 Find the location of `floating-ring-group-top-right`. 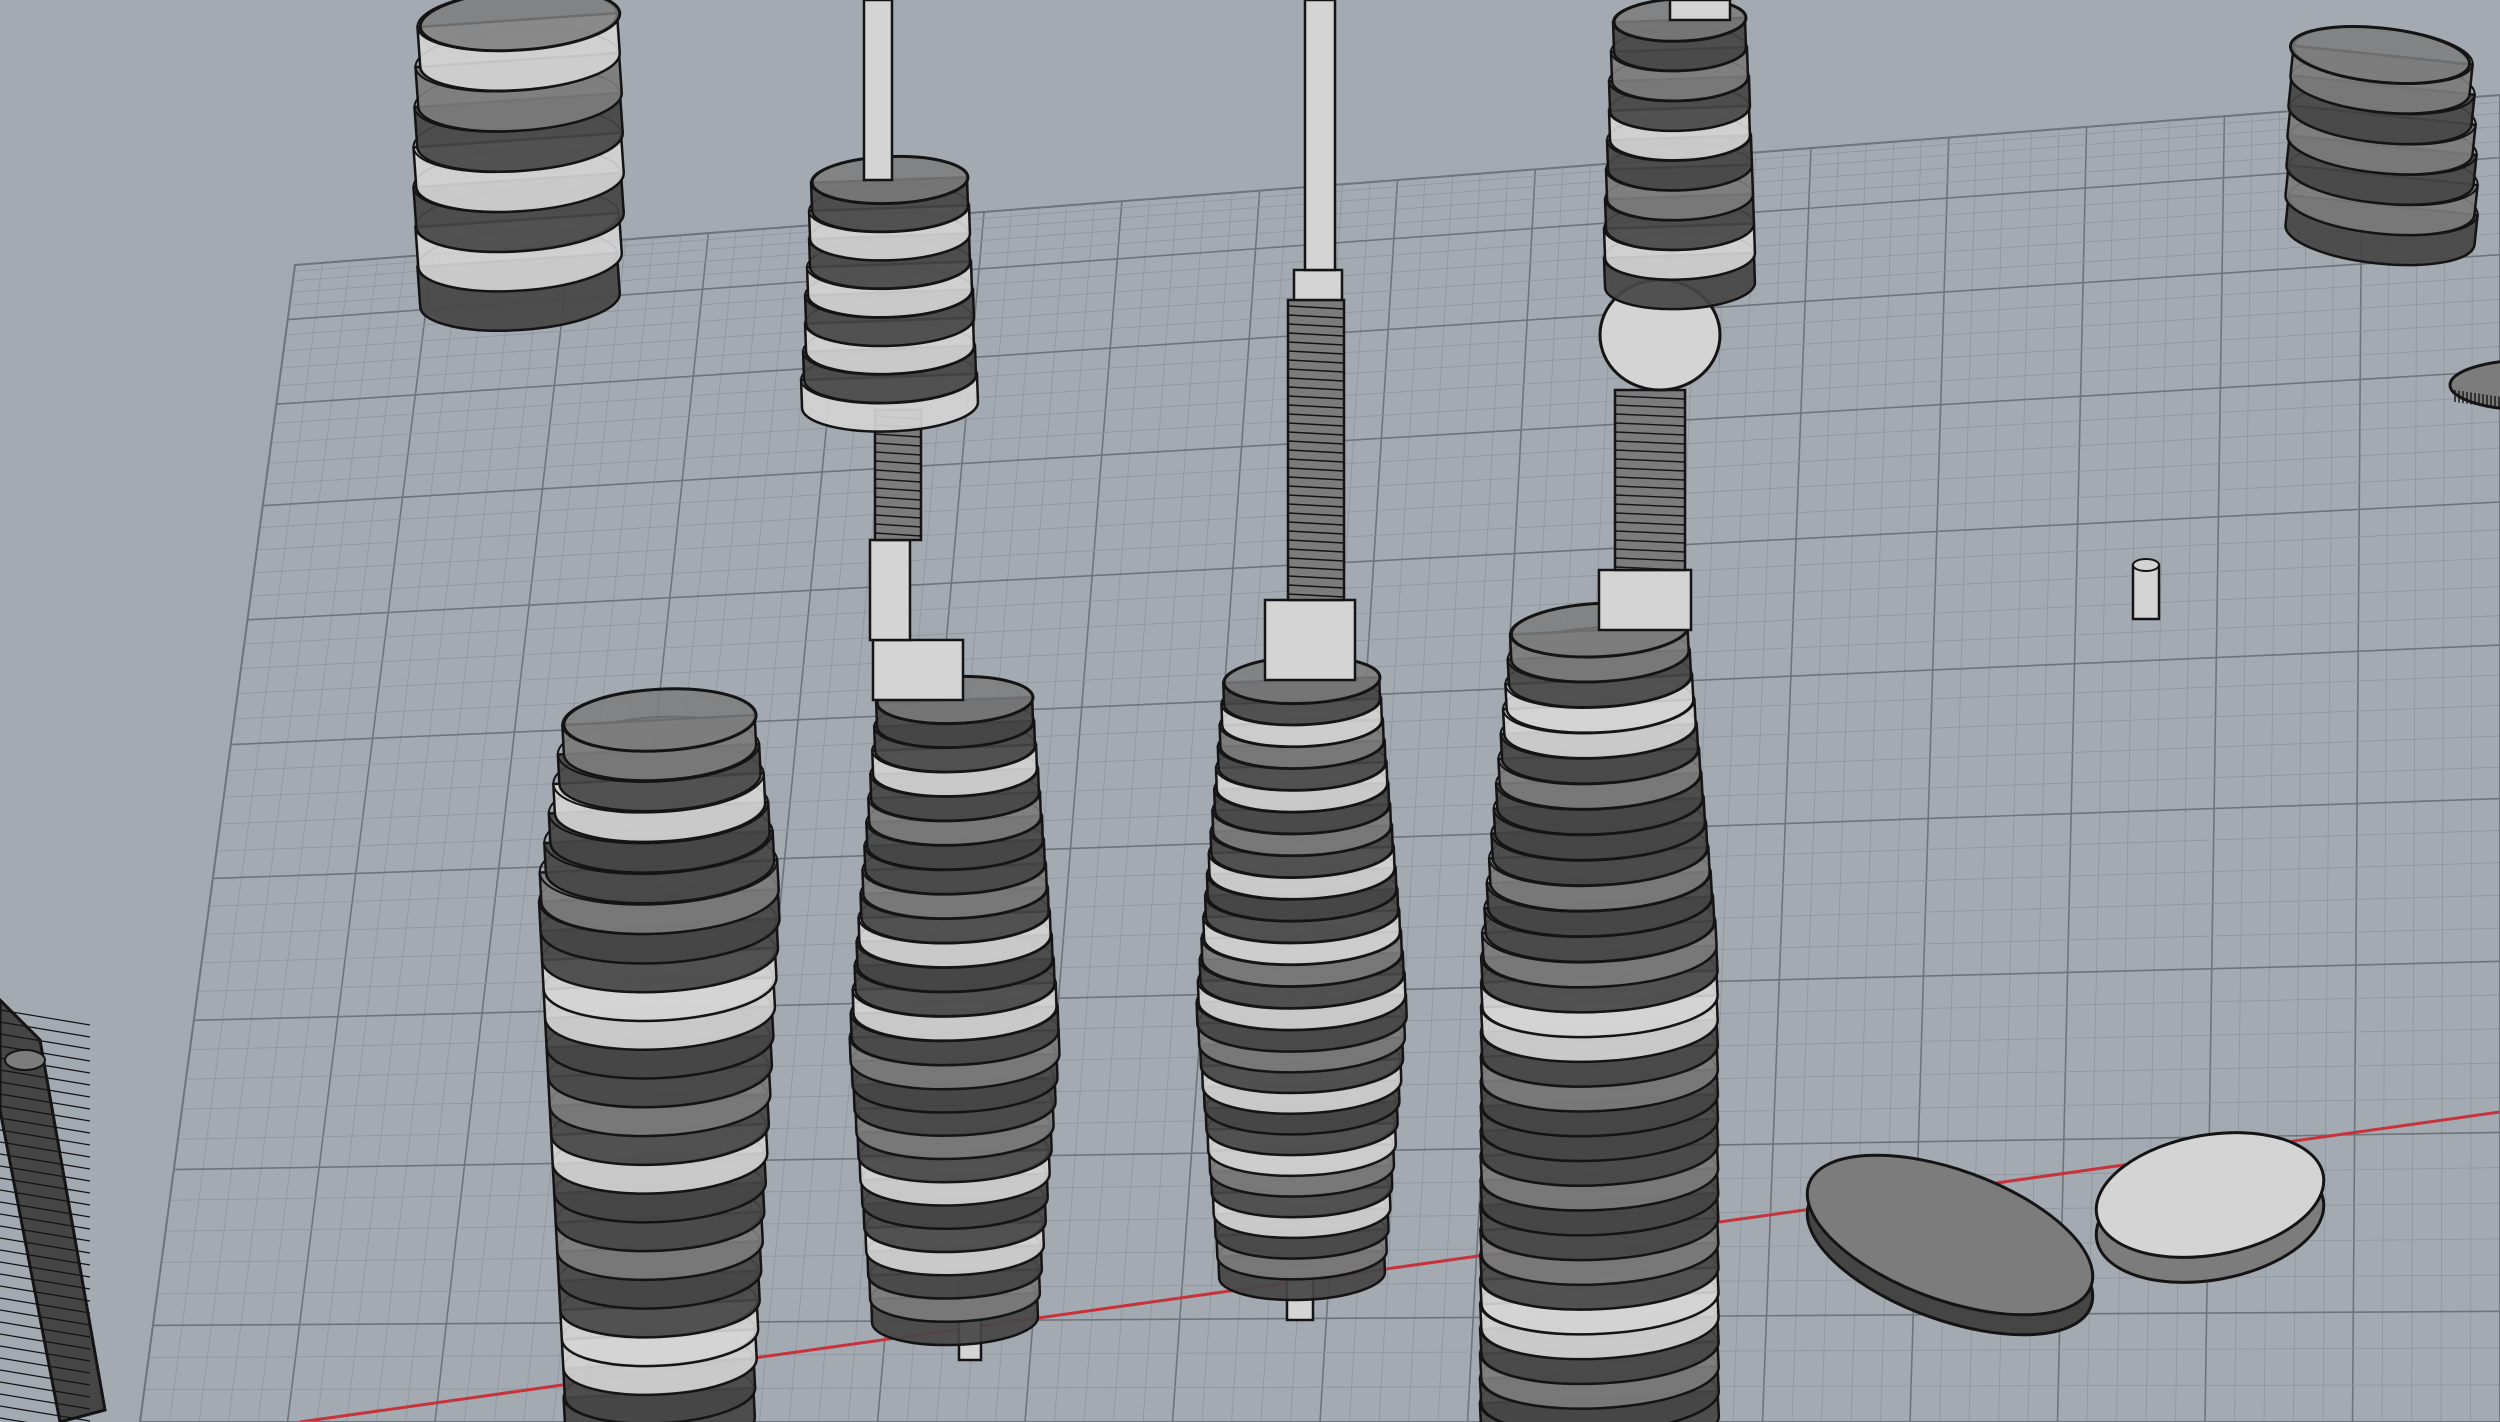

floating-ring-group-top-right is located at coordinates (2381, 146).